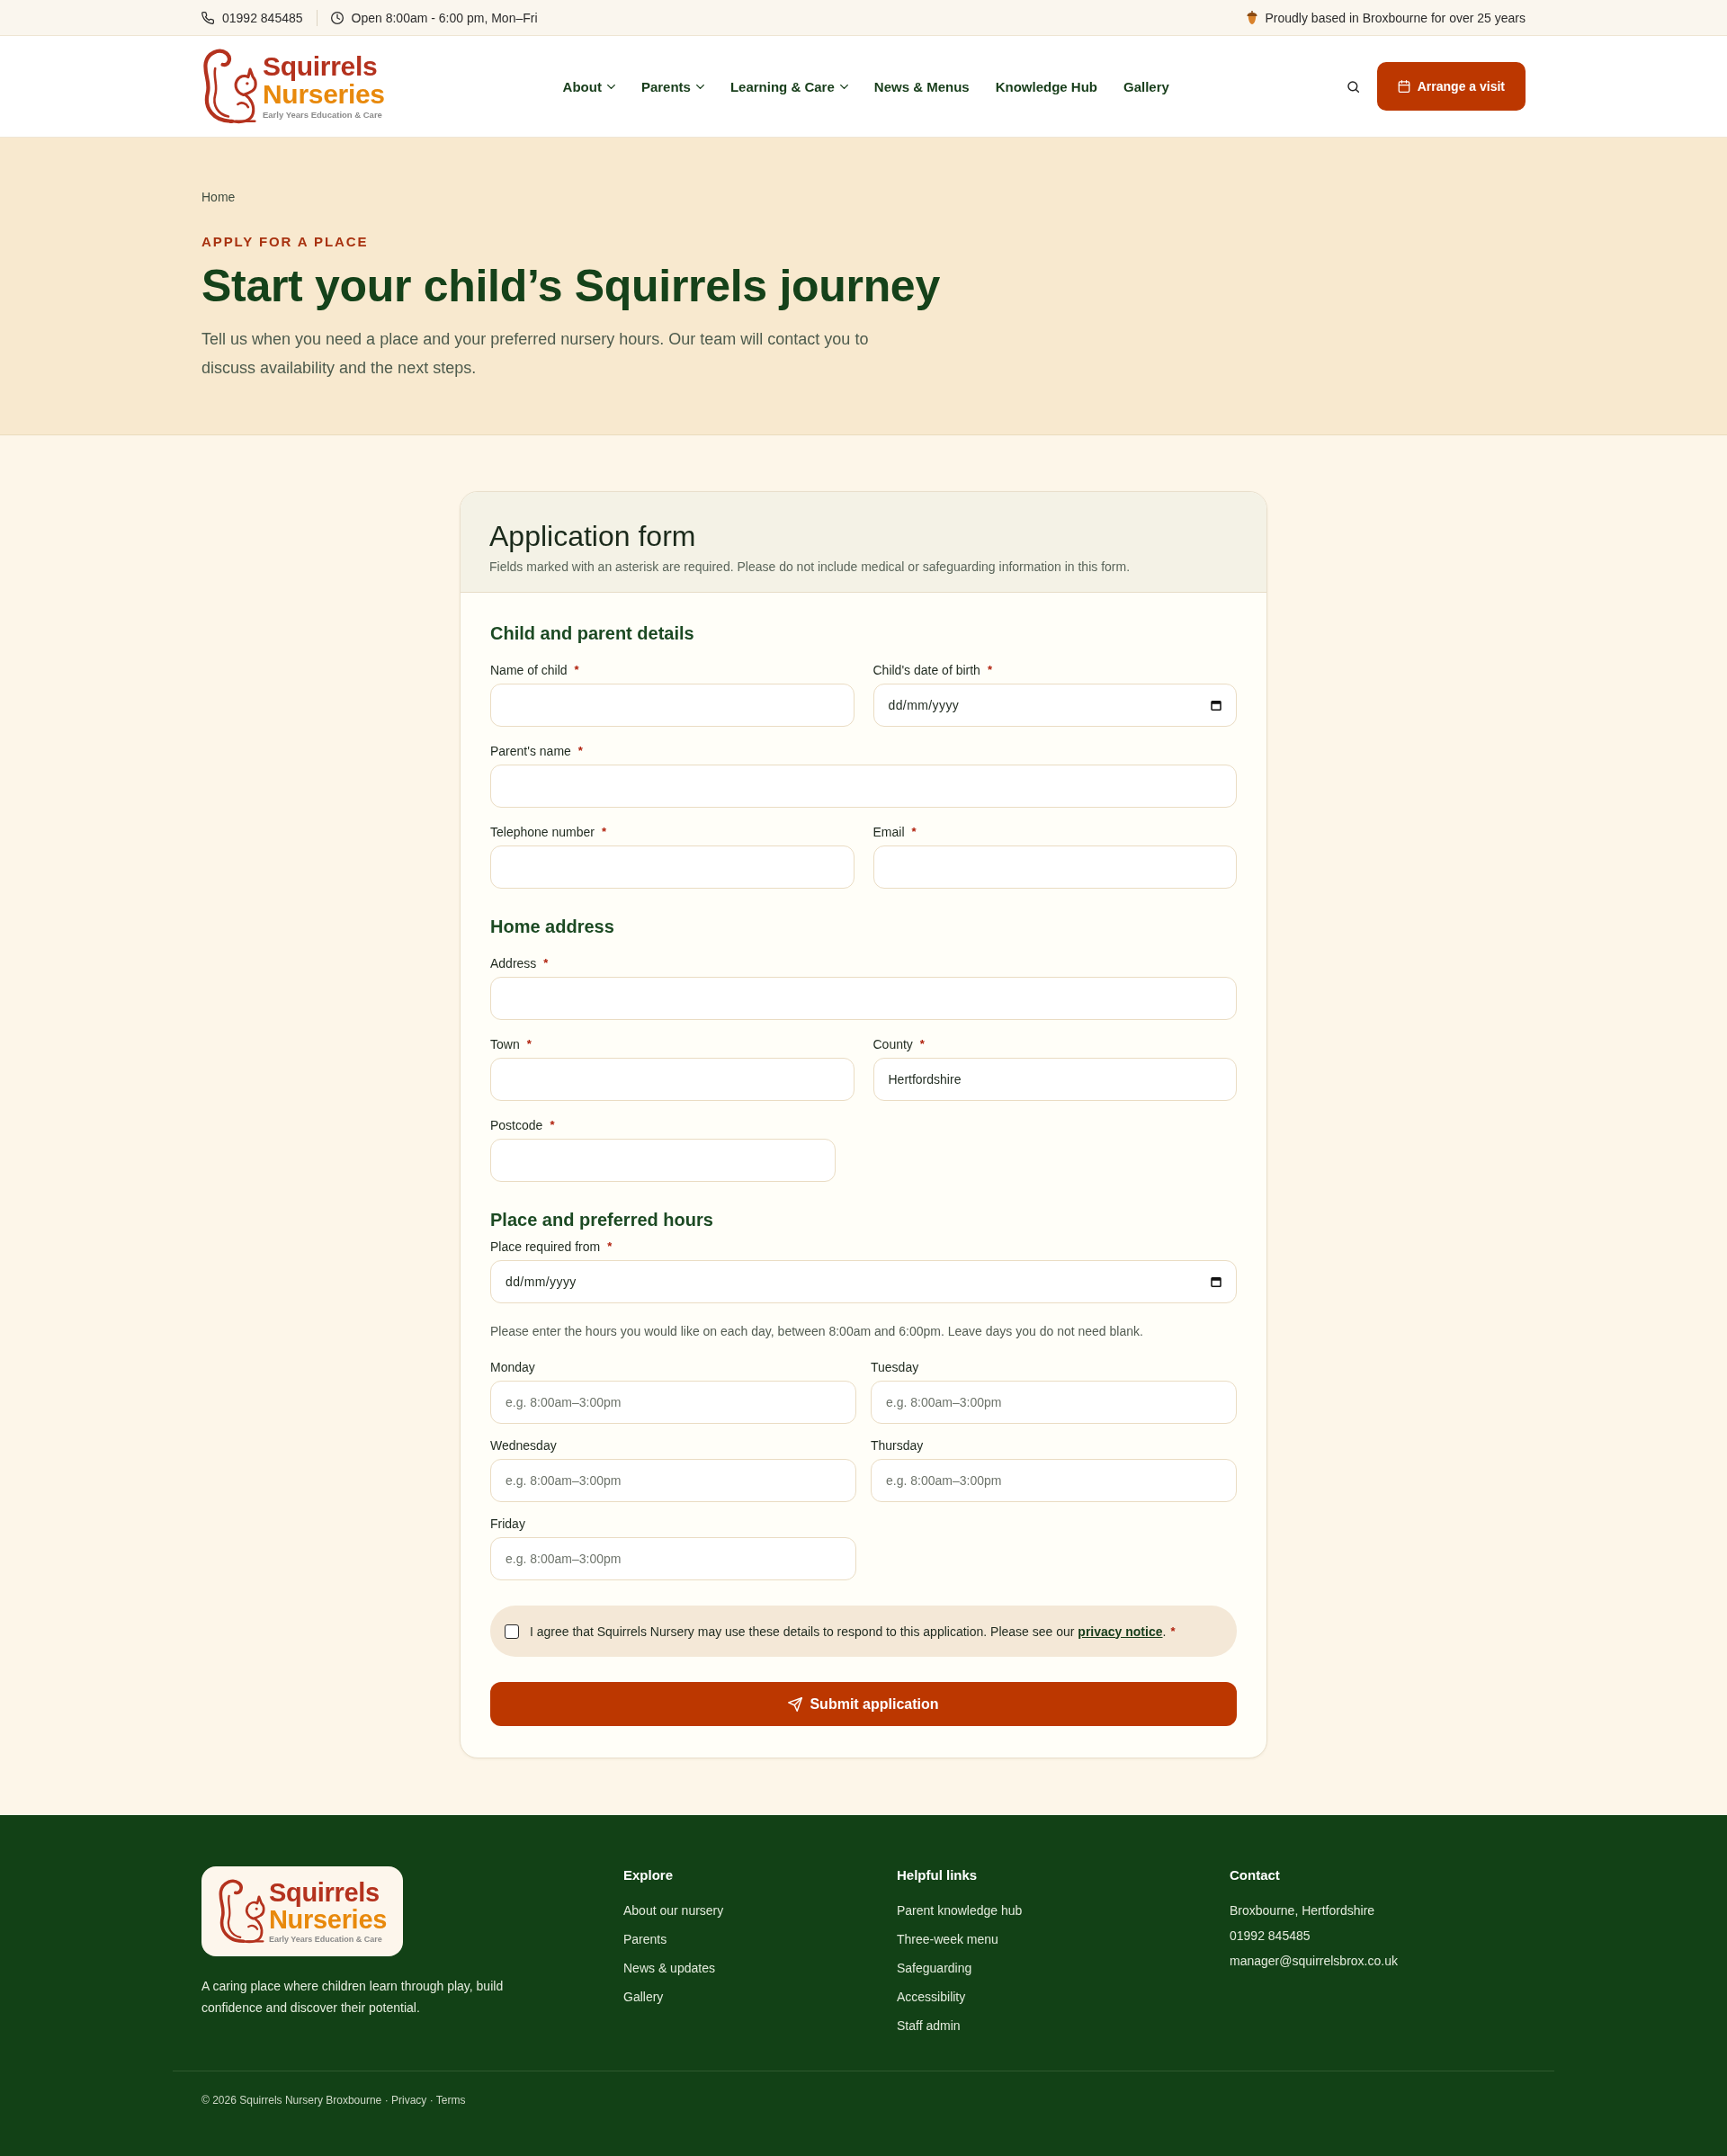 The height and width of the screenshot is (2156, 1727). I want to click on footer-link: Three-week menu, so click(948, 1939).